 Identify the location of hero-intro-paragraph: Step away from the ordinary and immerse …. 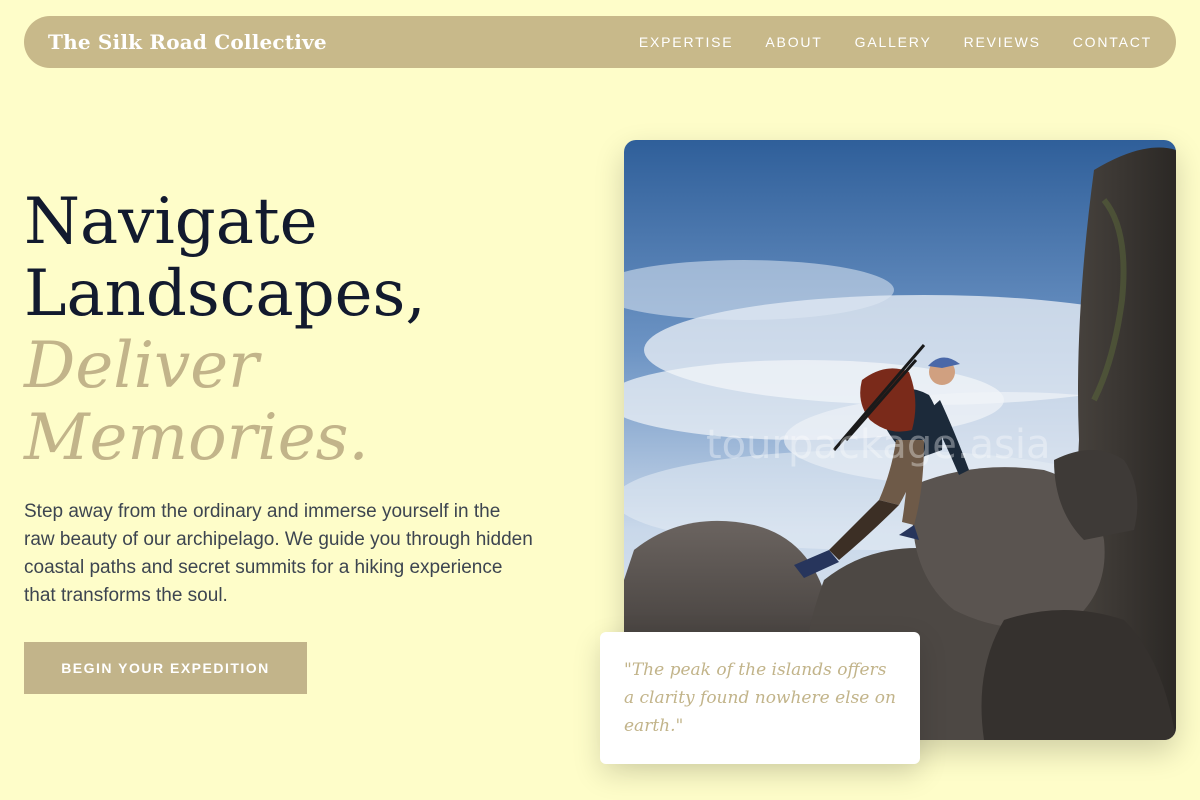
(278, 553).